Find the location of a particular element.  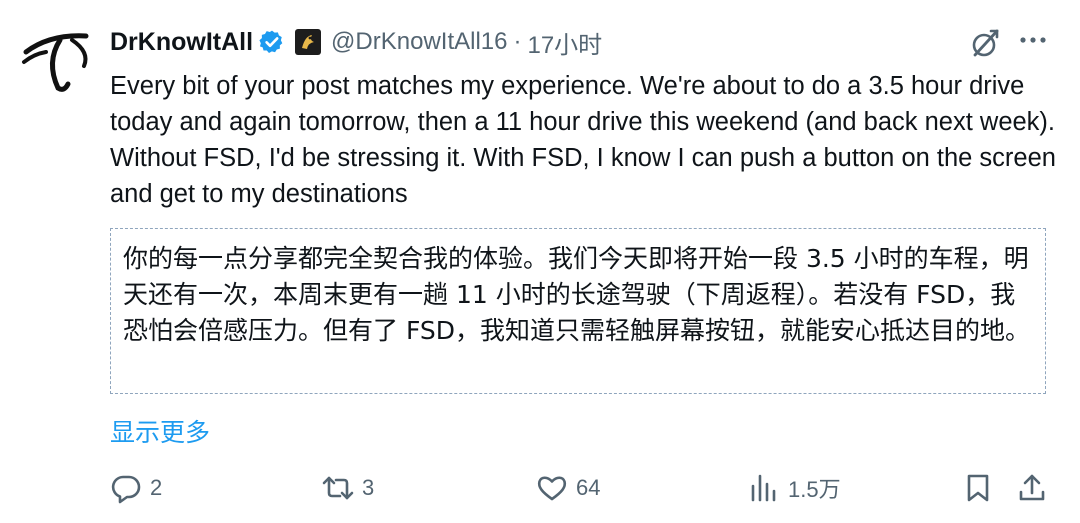

verified-badge-icon is located at coordinates (271, 41).